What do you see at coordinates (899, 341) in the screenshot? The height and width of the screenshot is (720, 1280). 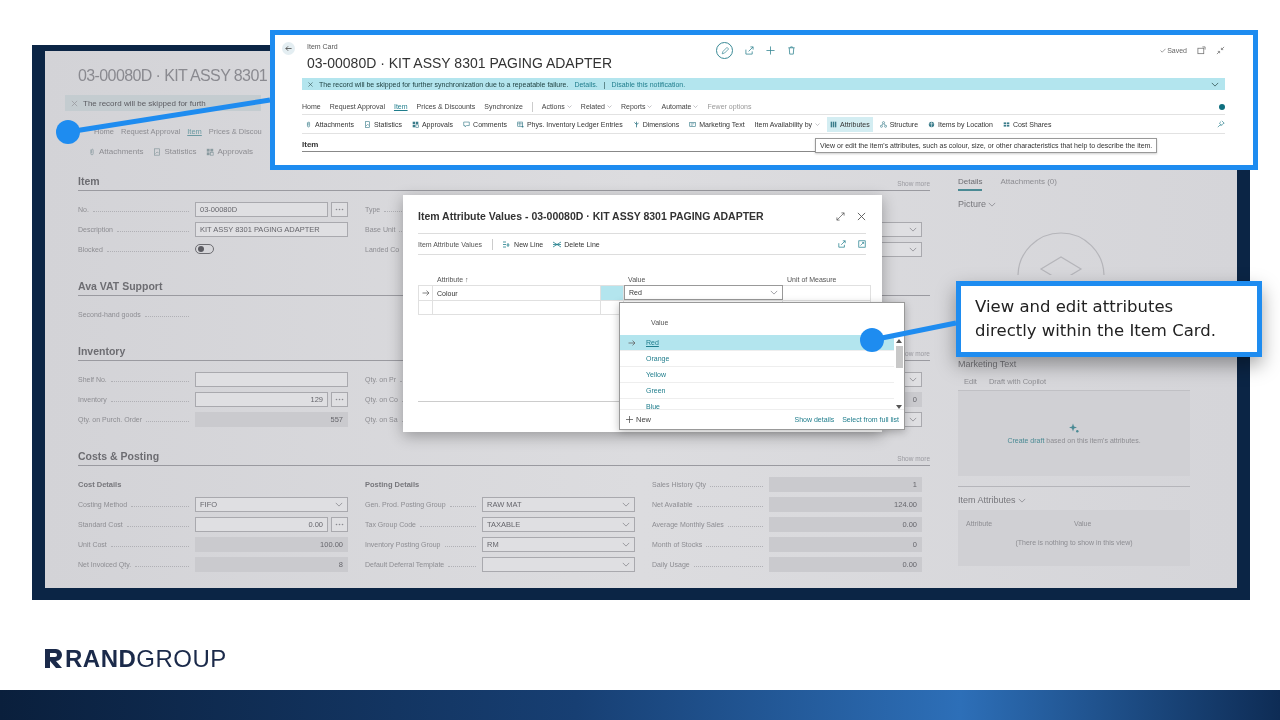 I see `scroll-up-icon` at bounding box center [899, 341].